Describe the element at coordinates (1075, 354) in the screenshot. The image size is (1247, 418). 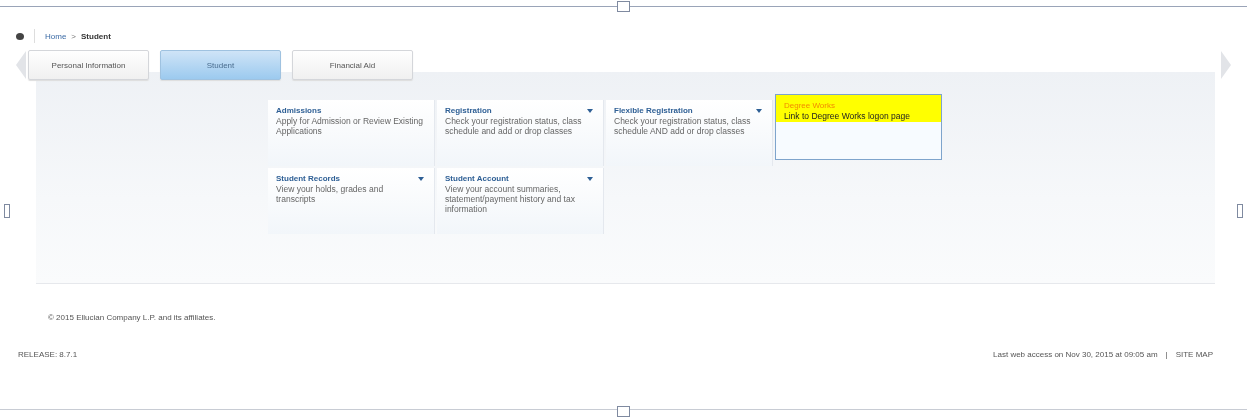
I see `last-access-text: Last web access on Nov 30, 2015 at 09:05 am` at that location.